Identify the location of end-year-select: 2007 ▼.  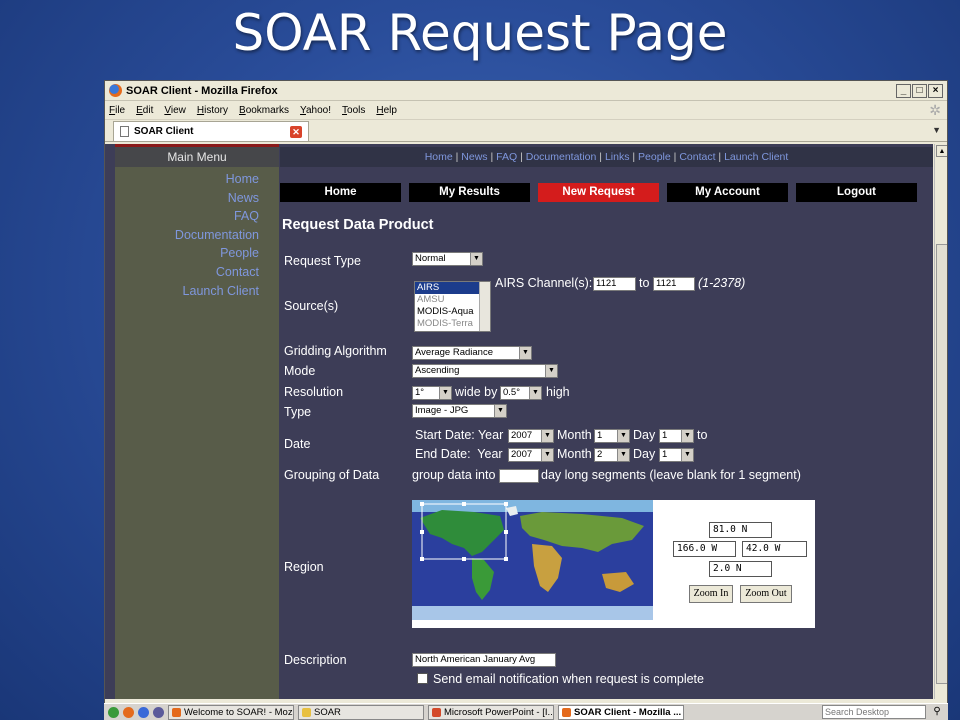
(531, 455).